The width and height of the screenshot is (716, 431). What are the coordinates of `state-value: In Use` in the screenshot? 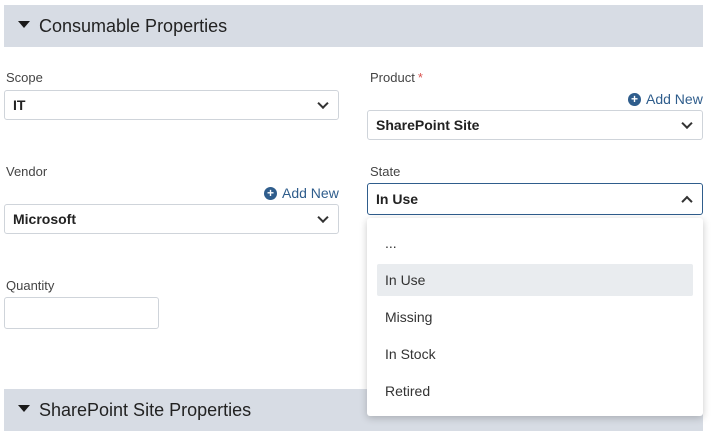 It's located at (397, 199).